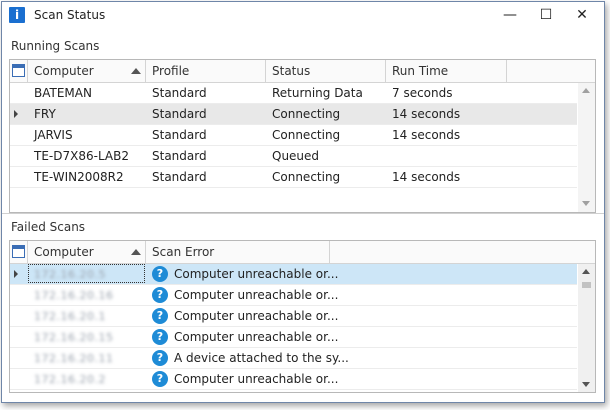 This screenshot has width=610, height=410. Describe the element at coordinates (74, 295) in the screenshot. I see `cell-computer: 172.16.20.16` at that location.